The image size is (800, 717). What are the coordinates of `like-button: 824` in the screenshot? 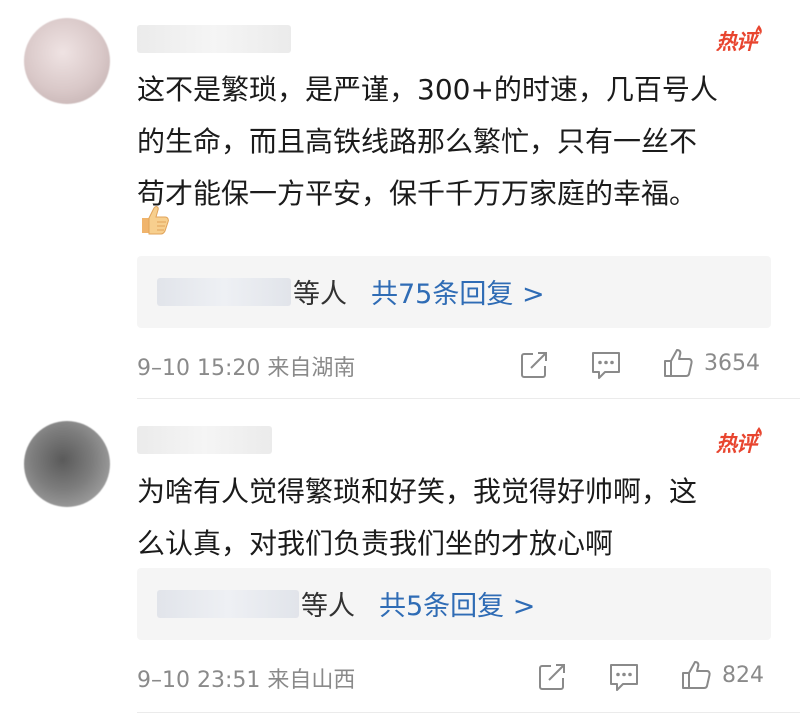 It's located at (722, 675).